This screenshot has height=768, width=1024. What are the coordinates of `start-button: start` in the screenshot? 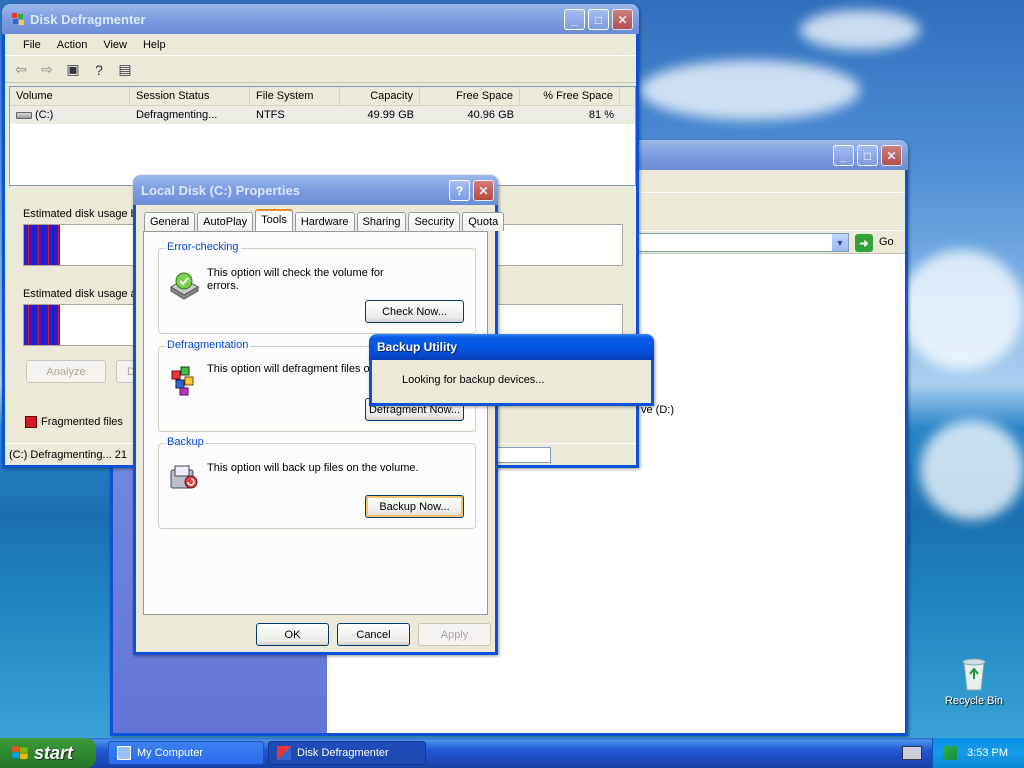 It's located at (48, 753).